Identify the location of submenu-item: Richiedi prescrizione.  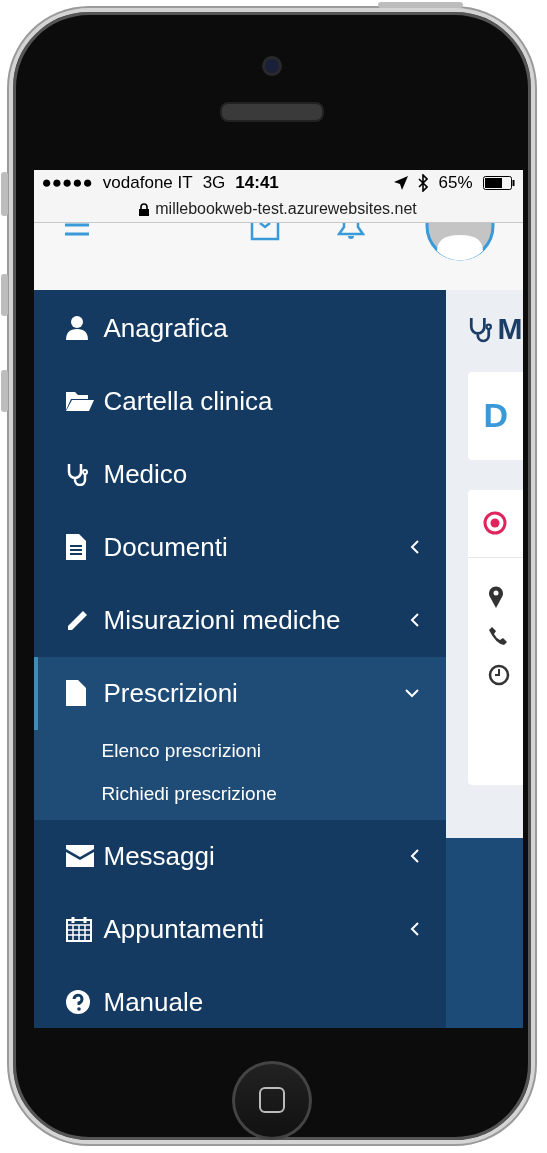
(239, 794).